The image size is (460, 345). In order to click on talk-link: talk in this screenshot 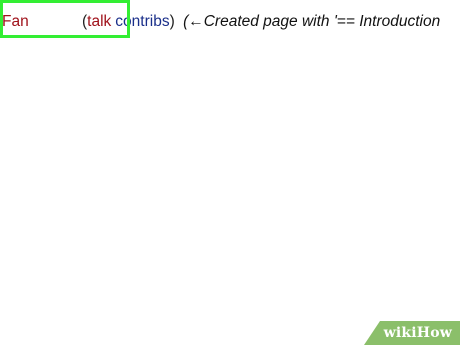, I will do `click(99, 21)`.